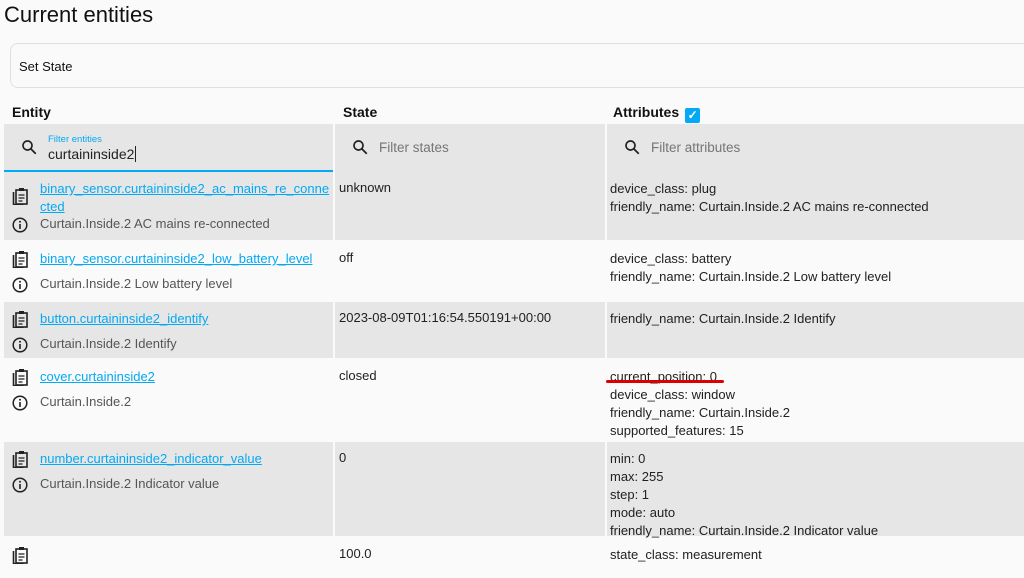  I want to click on entity-filter-value: curtaininside2, so click(92, 154).